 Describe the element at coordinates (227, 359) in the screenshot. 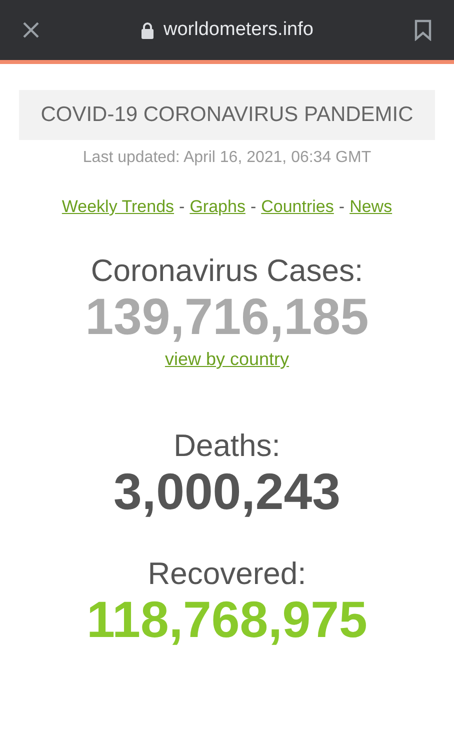

I see `view-by-country-link: view by country` at that location.